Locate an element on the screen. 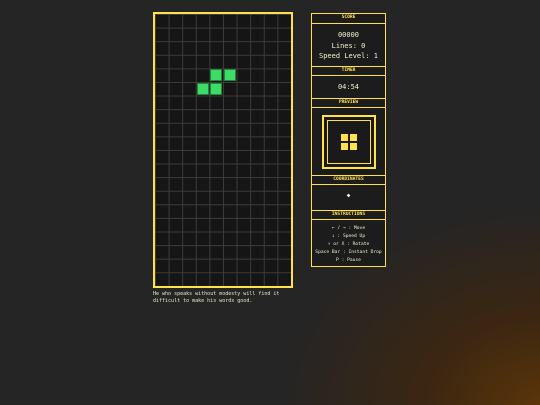 This screenshot has height=405, width=540. score-value: 00000 is located at coordinates (348, 35).